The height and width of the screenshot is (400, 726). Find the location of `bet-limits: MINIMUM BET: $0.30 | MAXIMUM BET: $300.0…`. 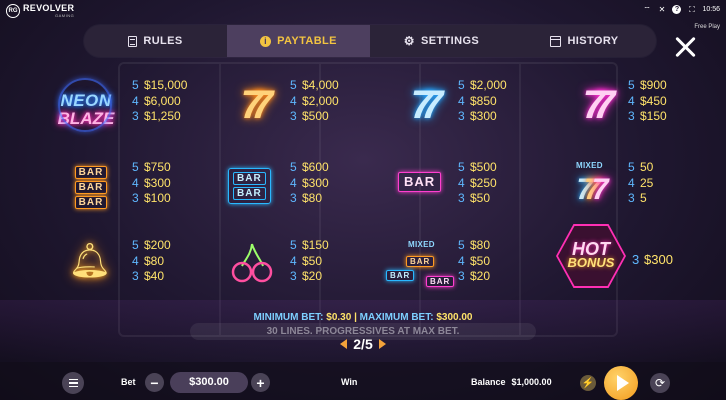

bet-limits: MINIMUM BET: $0.30 | MAXIMUM BET: $300.0… is located at coordinates (363, 317).